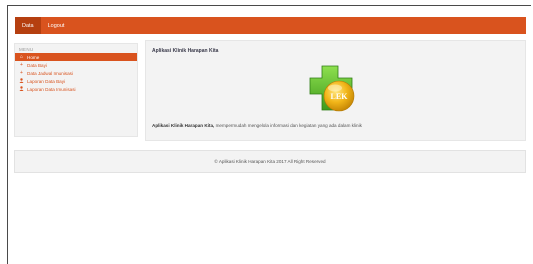 This screenshot has height=264, width=533. What do you see at coordinates (51, 89) in the screenshot?
I see `sidebar-item-label: Laporan Data Imunisasi` at bounding box center [51, 89].